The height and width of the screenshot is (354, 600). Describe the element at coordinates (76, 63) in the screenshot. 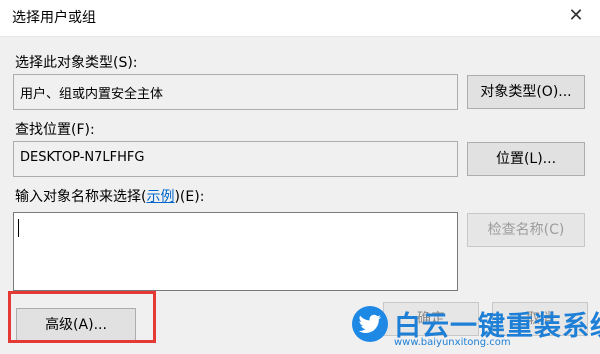

I see `object-type-label: 选择此对象类型(S):` at that location.